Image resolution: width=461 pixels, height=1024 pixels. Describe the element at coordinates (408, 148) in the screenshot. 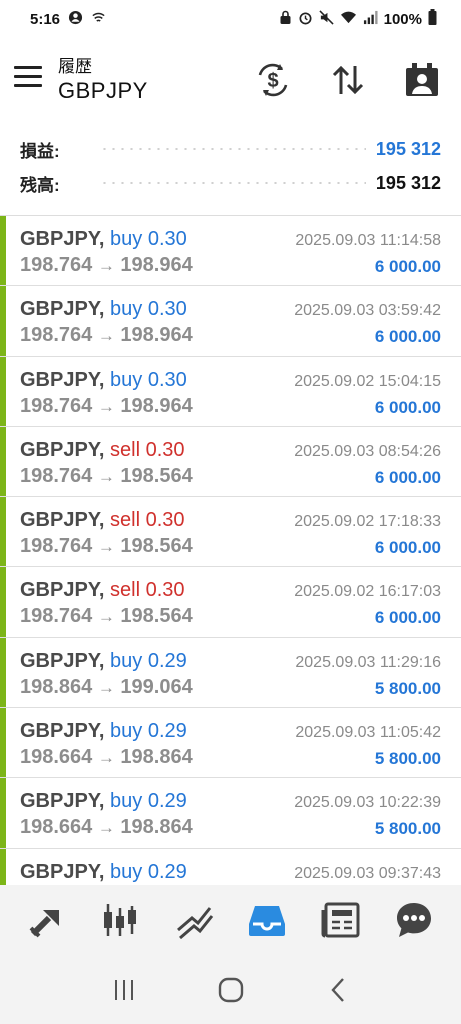

I see `profit-value: 195 312` at that location.